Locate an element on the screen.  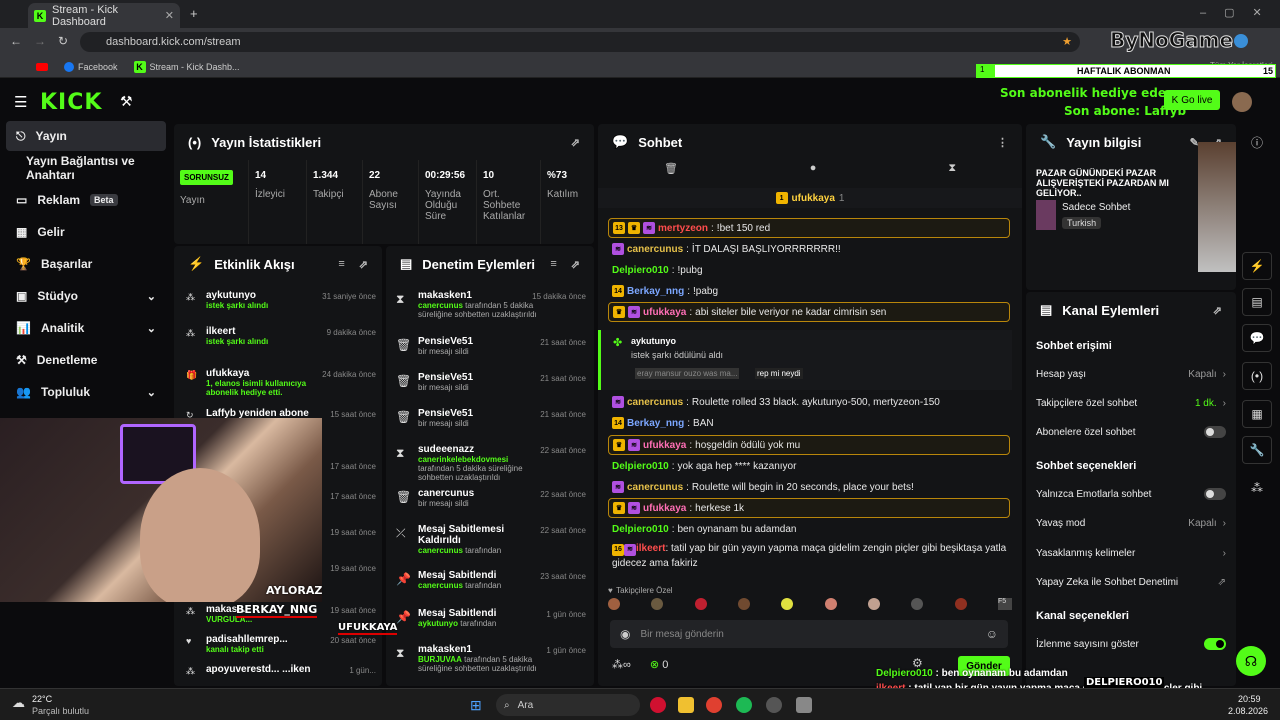
clipboard-icon: ▤ is located at coordinates (1257, 302).